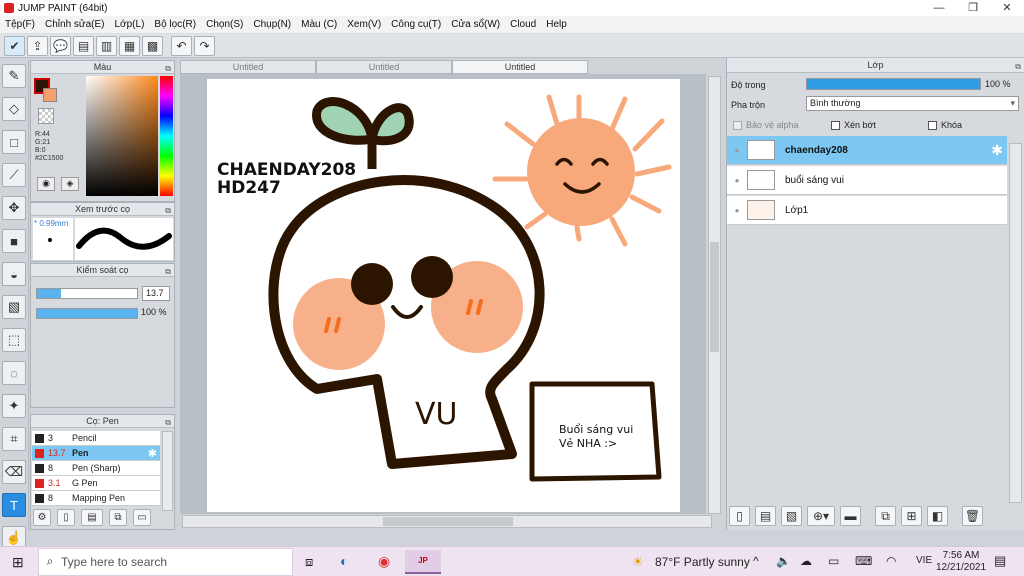  What do you see at coordinates (50, 95) in the screenshot?
I see `sub-color-swatch` at bounding box center [50, 95].